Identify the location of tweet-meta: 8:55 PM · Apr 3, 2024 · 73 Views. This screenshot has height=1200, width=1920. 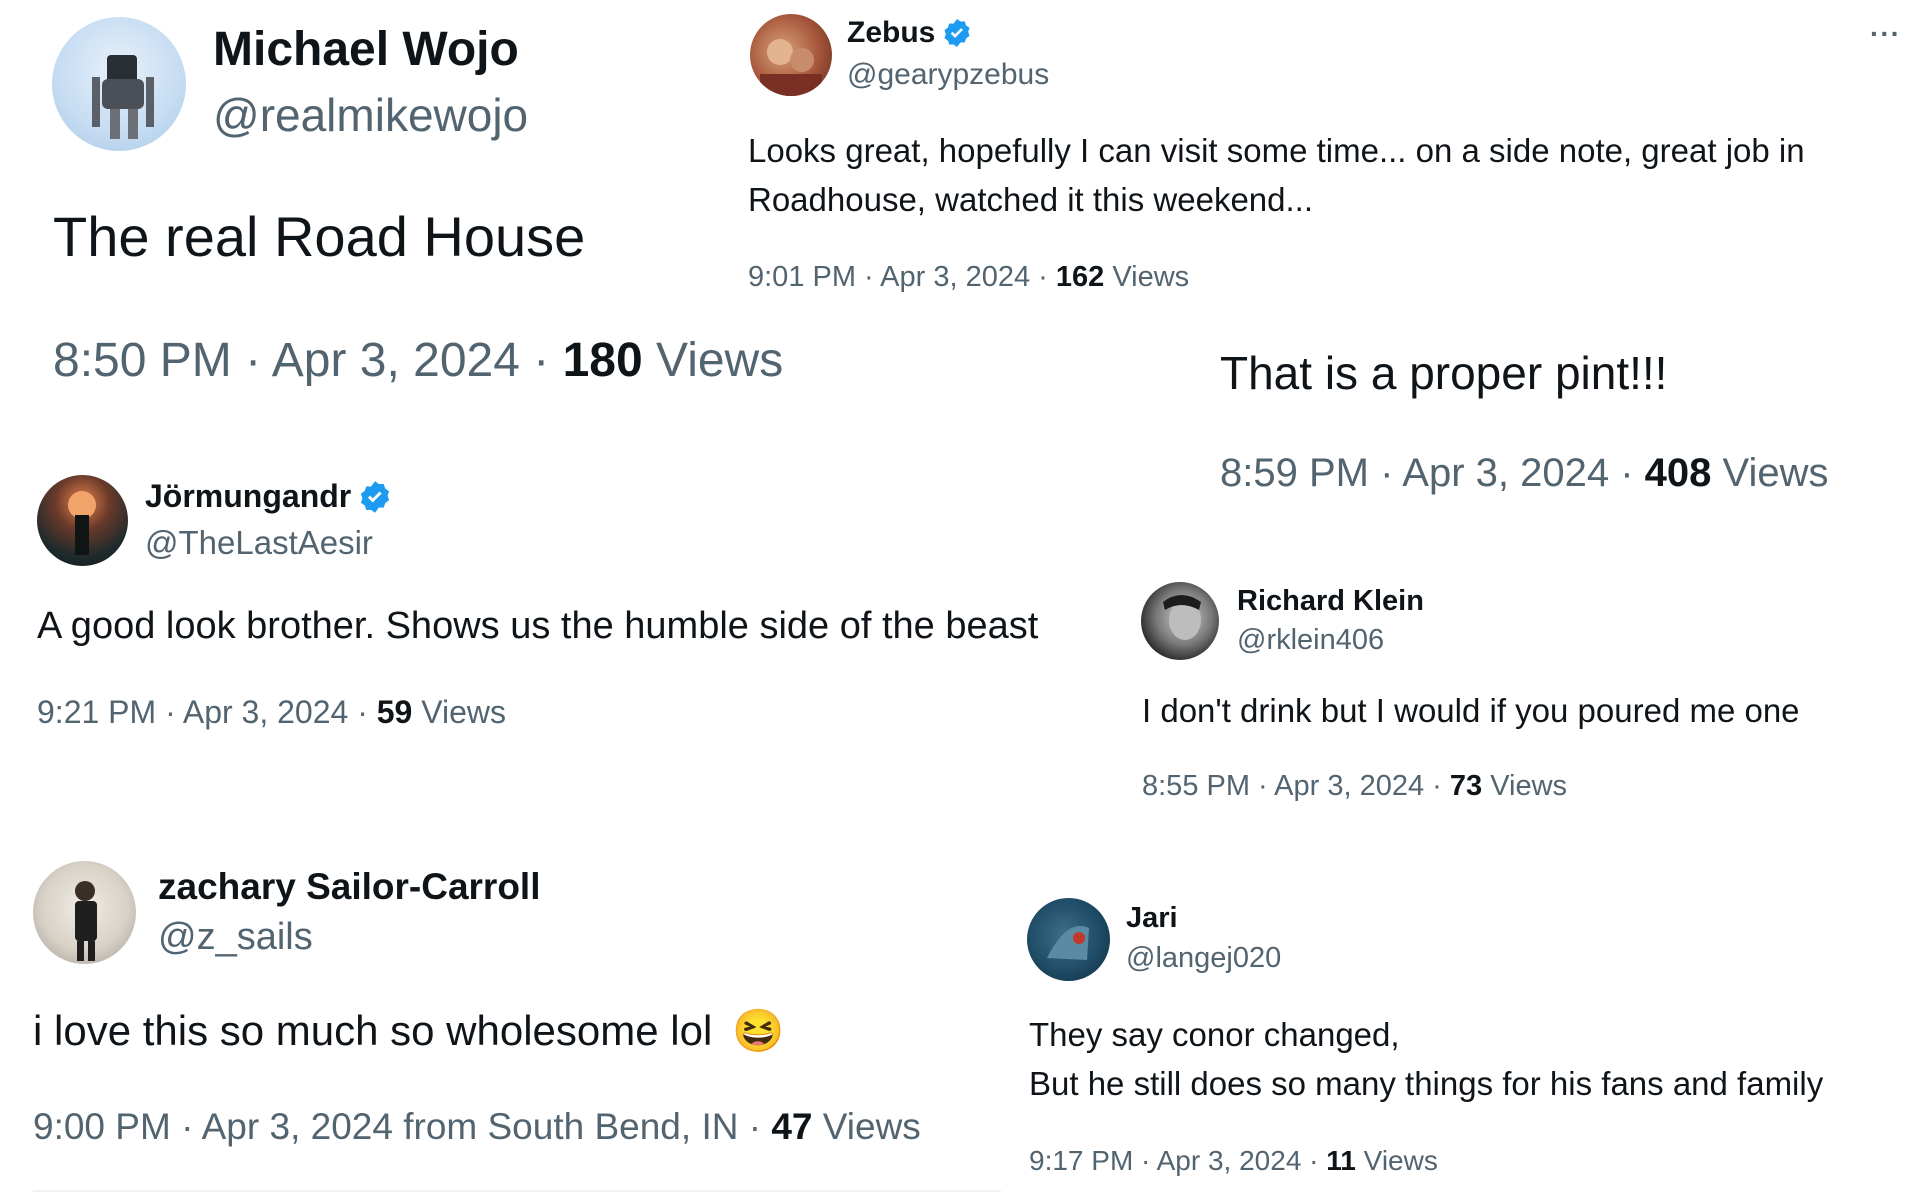
(1354, 786).